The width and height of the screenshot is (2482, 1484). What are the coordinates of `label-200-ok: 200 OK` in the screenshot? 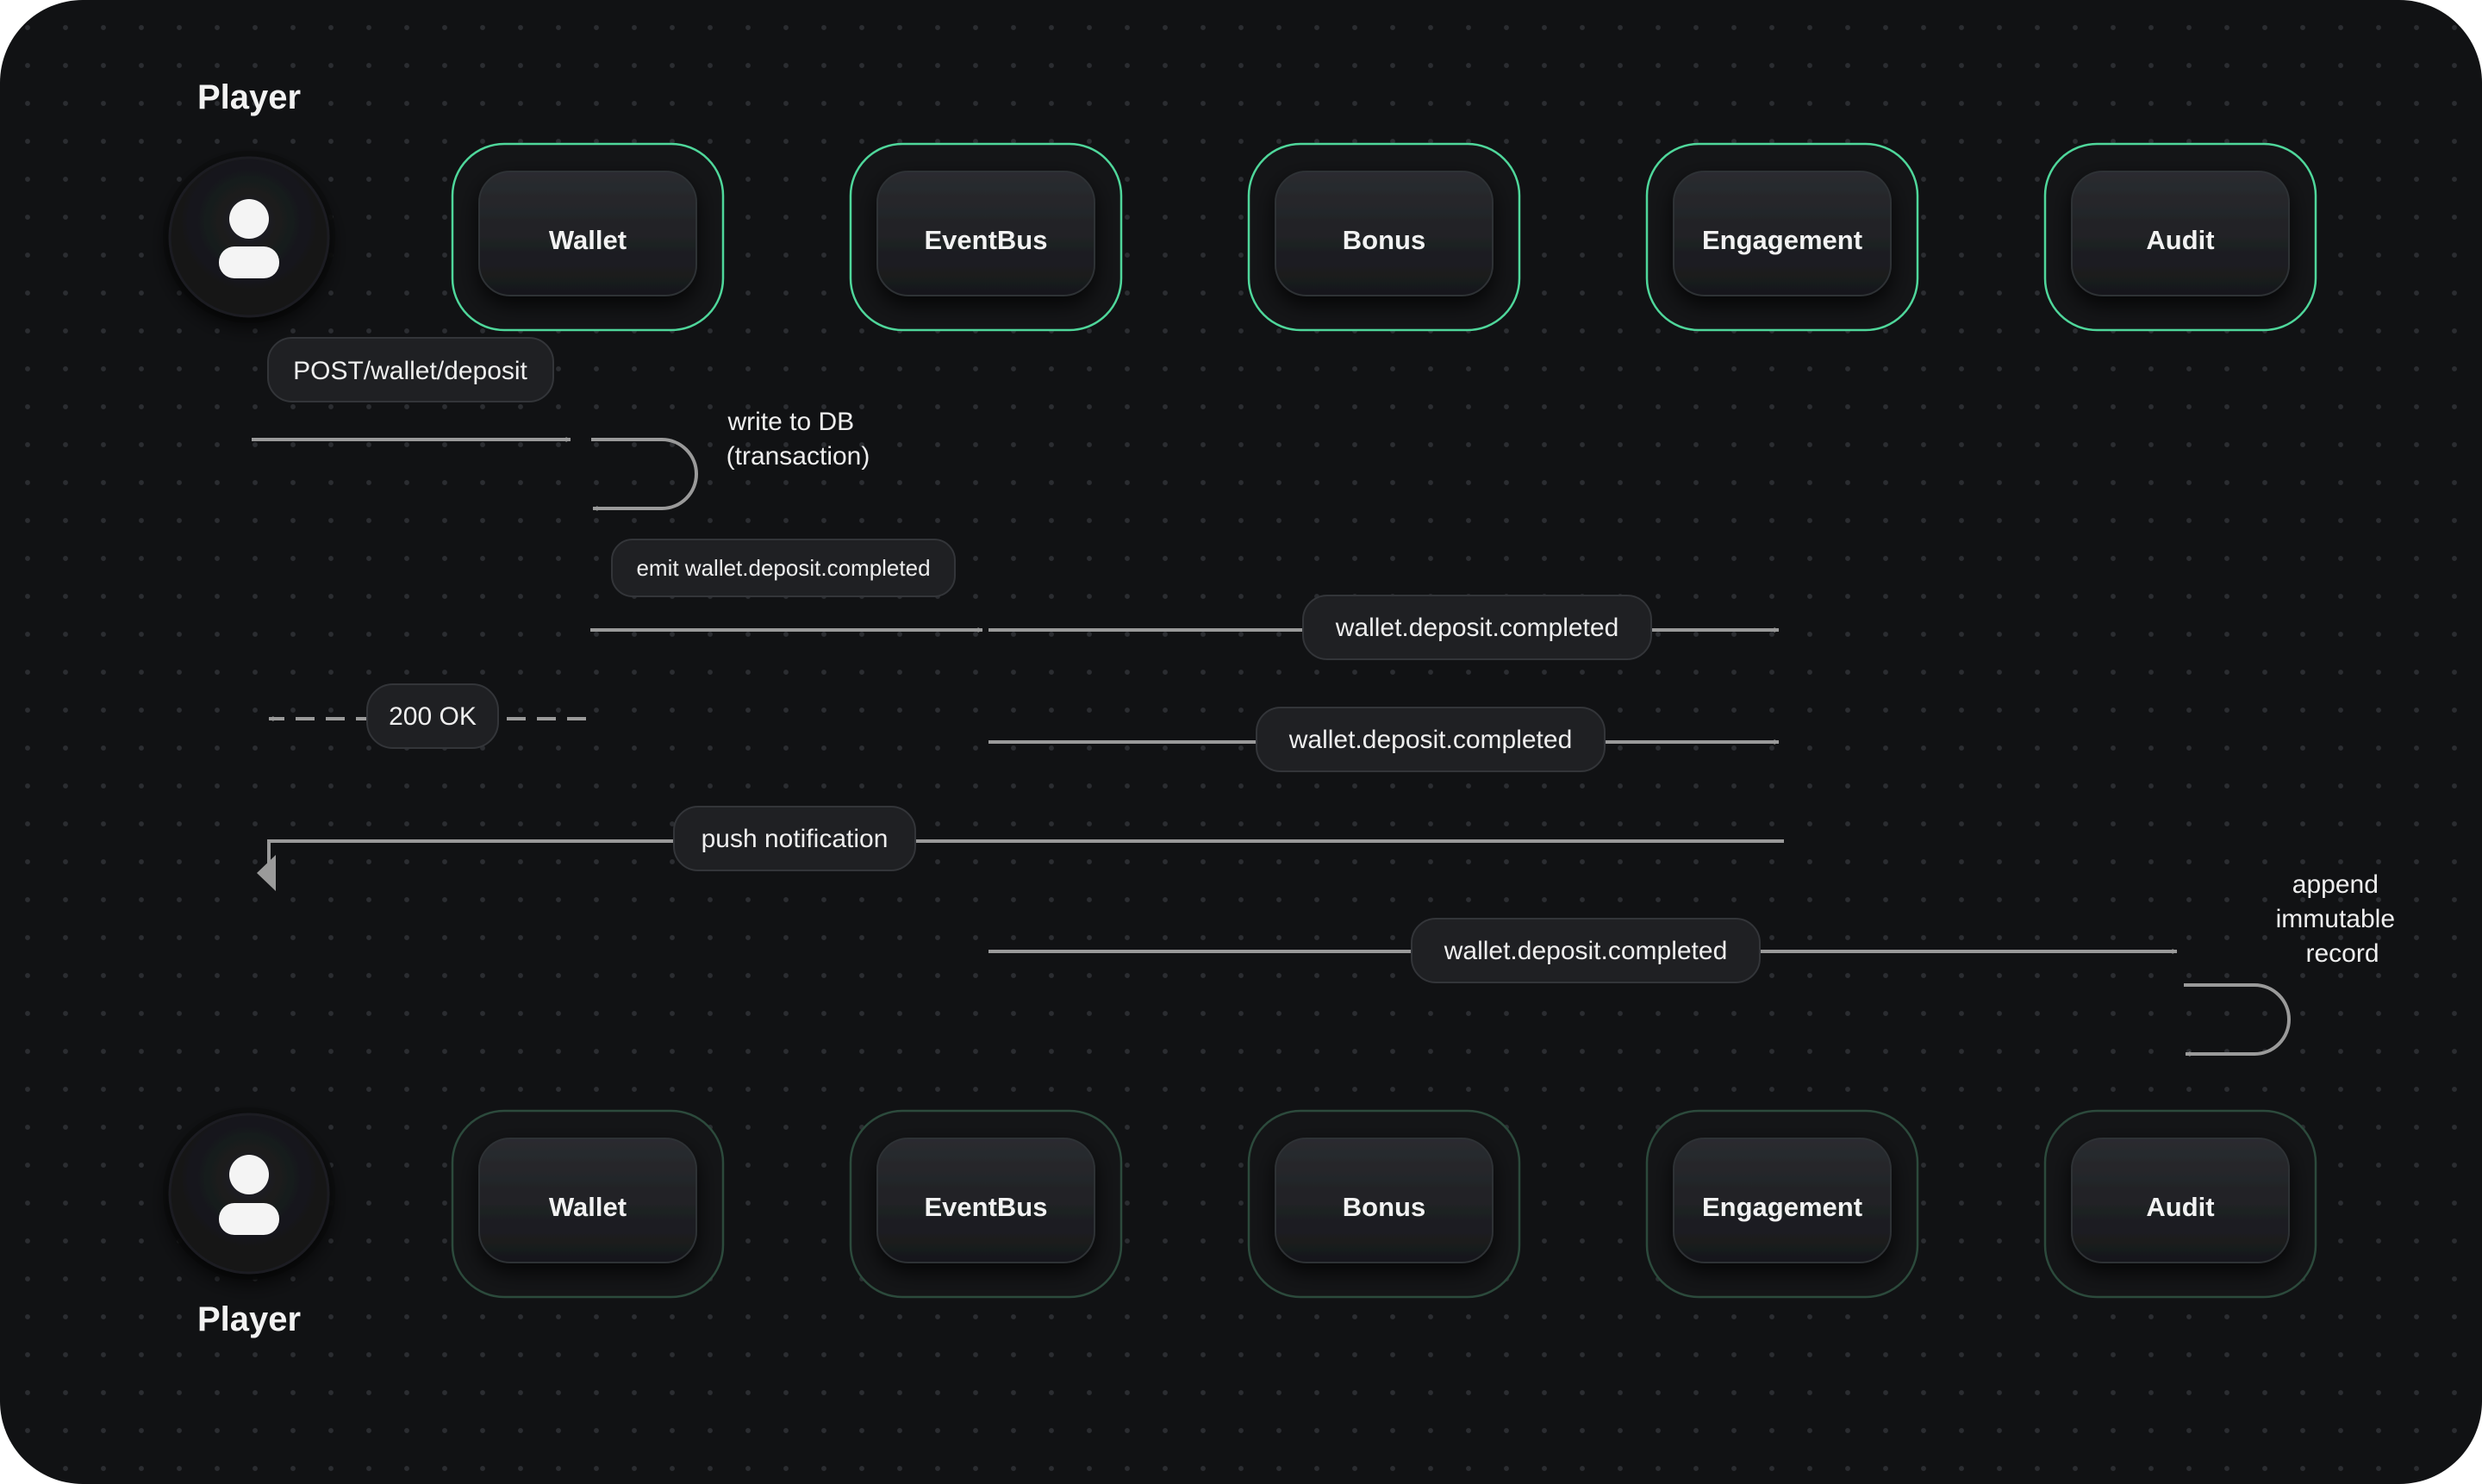 It's located at (432, 716).